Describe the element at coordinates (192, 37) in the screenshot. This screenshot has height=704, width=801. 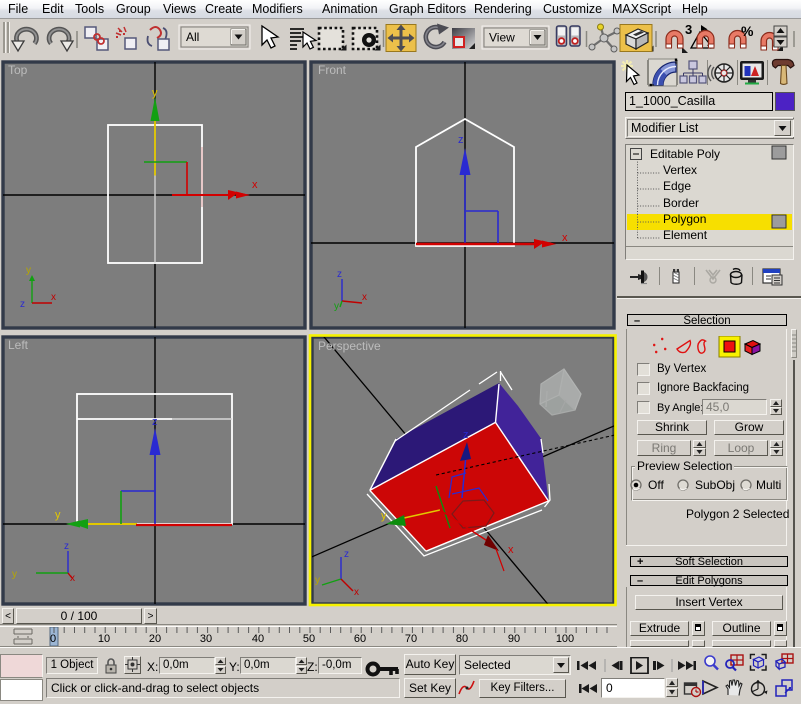
I see `svg-text: All` at that location.